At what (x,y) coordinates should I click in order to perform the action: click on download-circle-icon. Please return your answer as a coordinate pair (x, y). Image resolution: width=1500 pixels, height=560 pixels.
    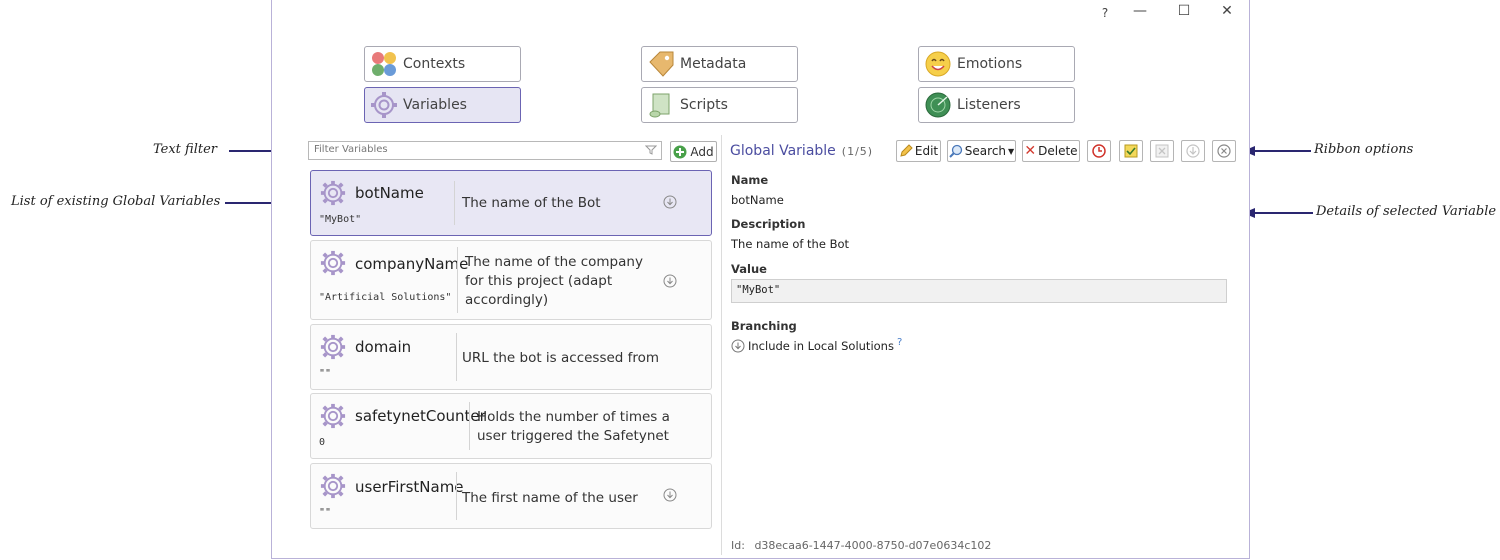
    Looking at the image, I should click on (1193, 151).